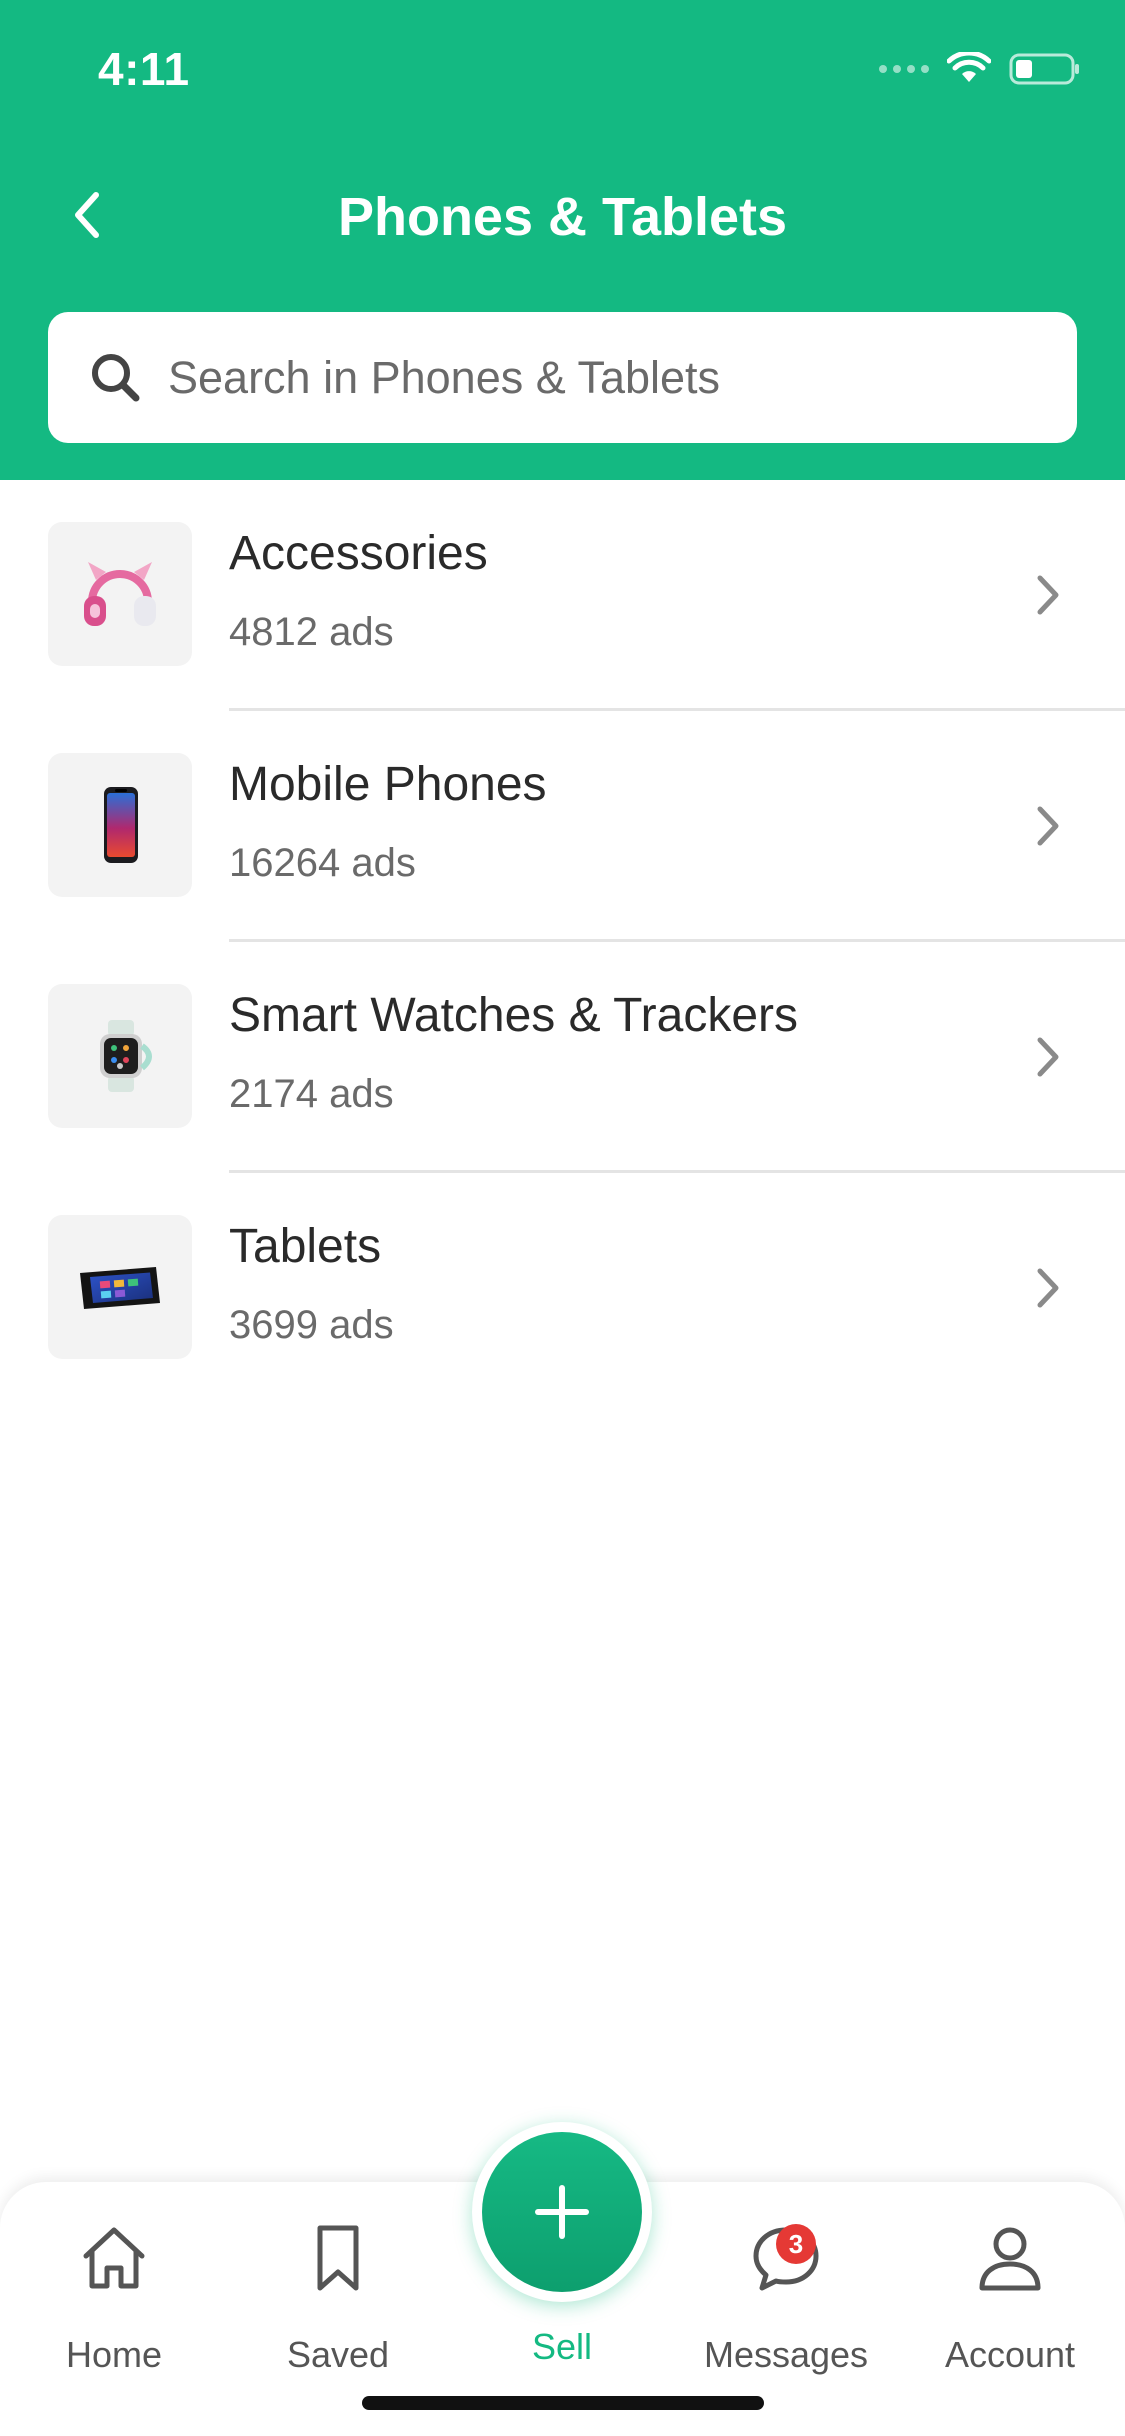 This screenshot has height=2436, width=1125. Describe the element at coordinates (562, 1288) in the screenshot. I see `category-row-tablets: Tablets 3699 ads` at that location.